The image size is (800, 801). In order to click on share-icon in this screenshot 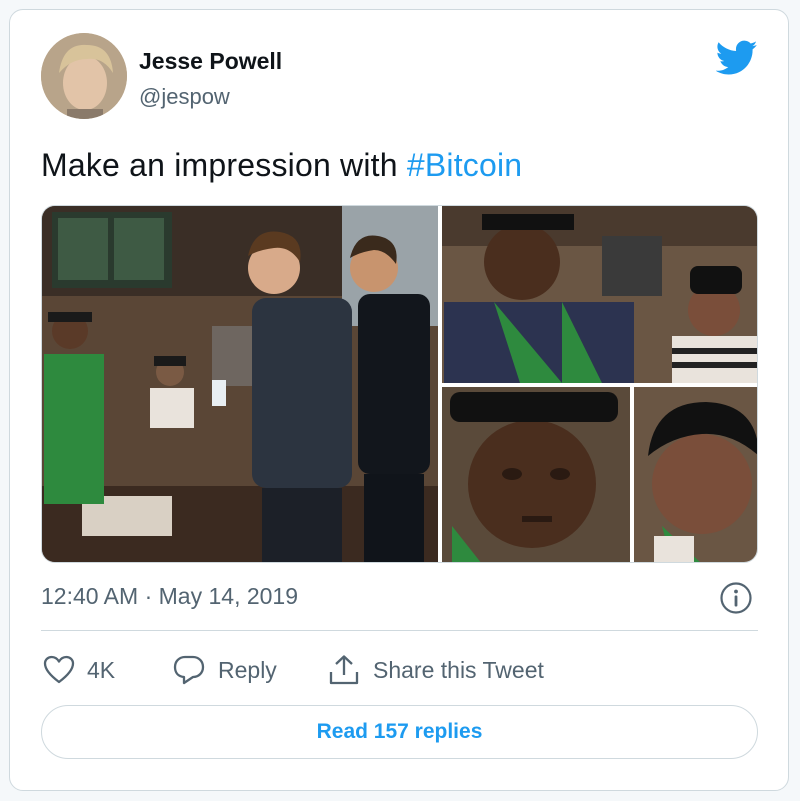, I will do `click(344, 670)`.